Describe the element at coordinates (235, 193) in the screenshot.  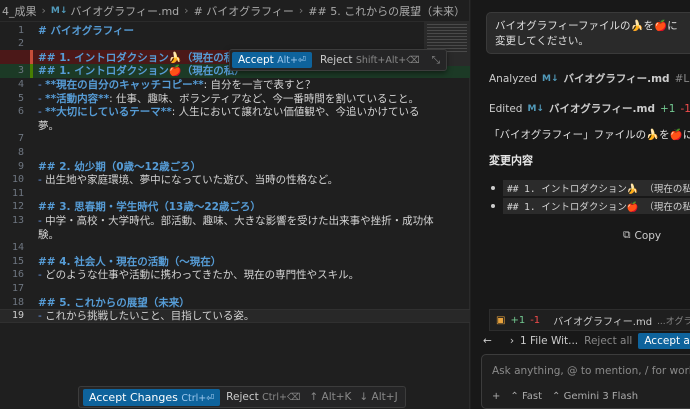
I see `code-line: 11` at that location.